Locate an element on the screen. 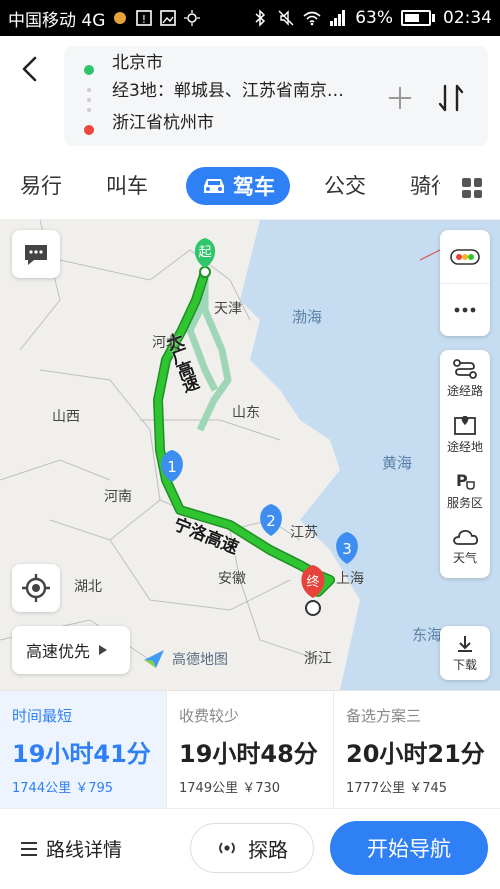 The width and height of the screenshot is (500, 889). traffic-toggle-button is located at coordinates (465, 256).